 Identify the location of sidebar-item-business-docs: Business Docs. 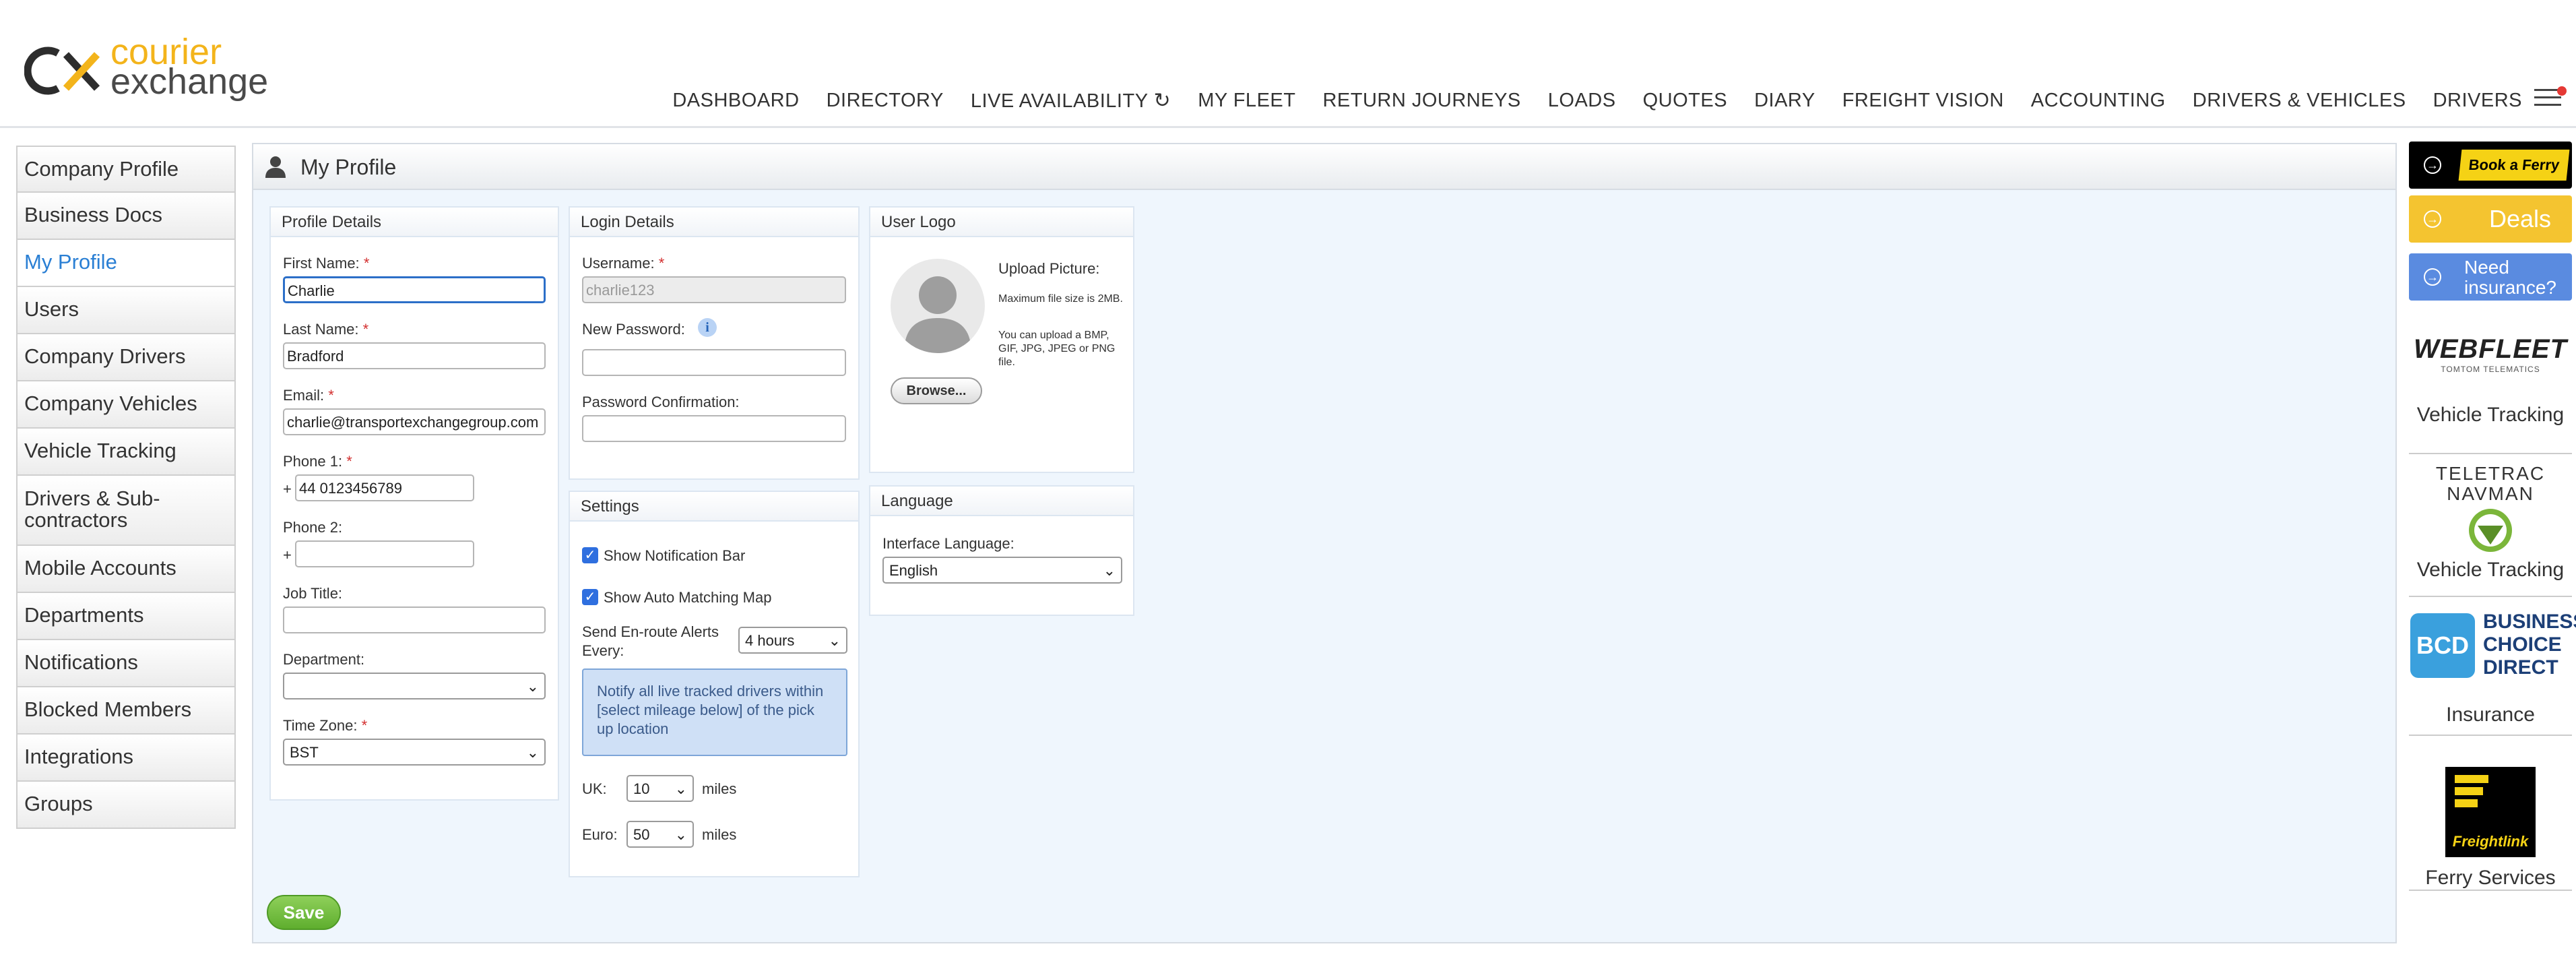
(126, 216).